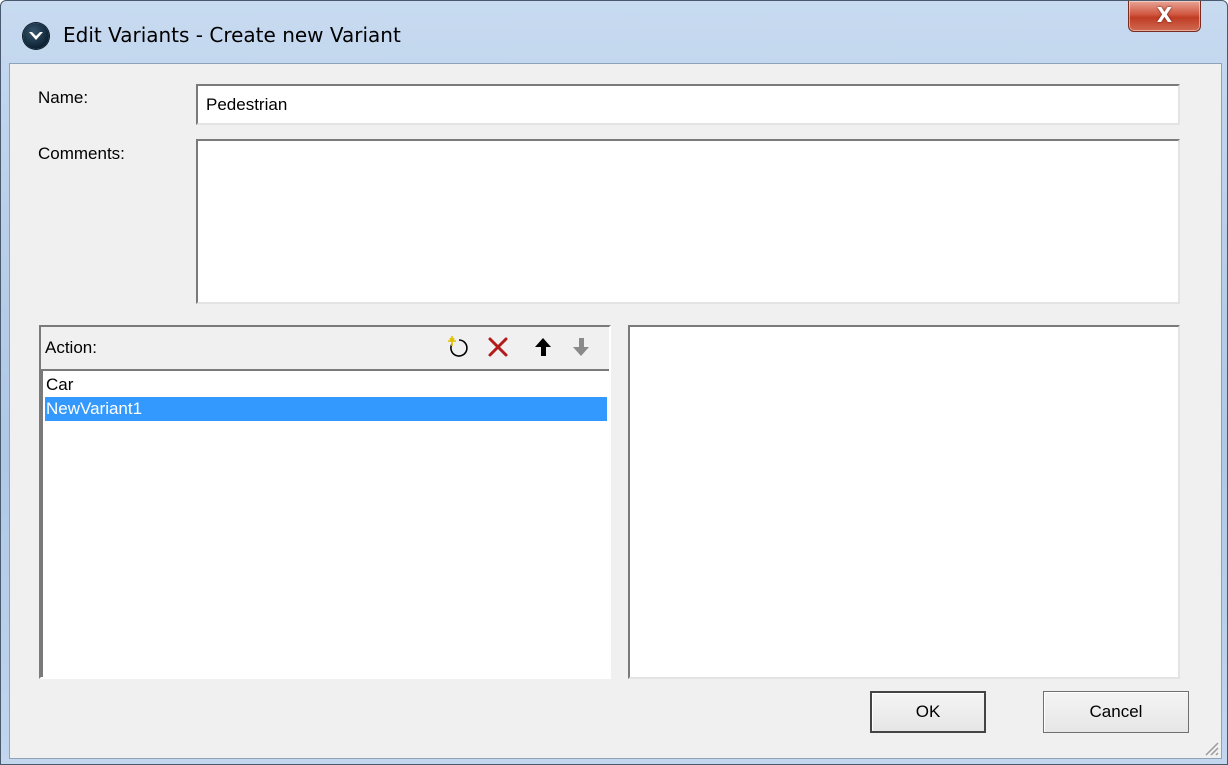 The height and width of the screenshot is (765, 1228). Describe the element at coordinates (326, 385) in the screenshot. I see `list-item-car: Car` at that location.